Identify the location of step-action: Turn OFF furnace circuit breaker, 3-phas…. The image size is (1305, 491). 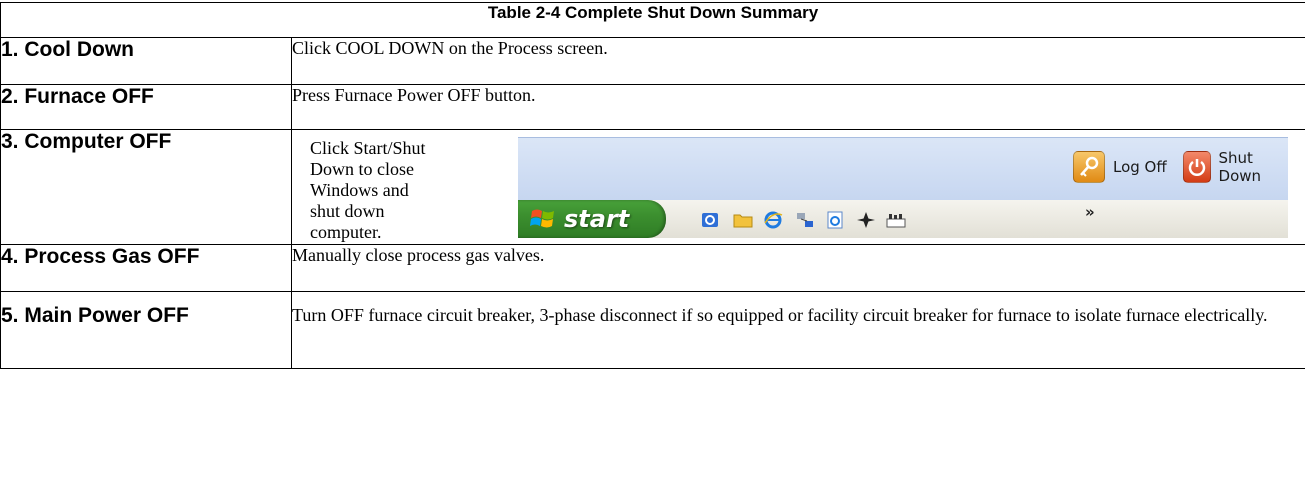
(797, 330).